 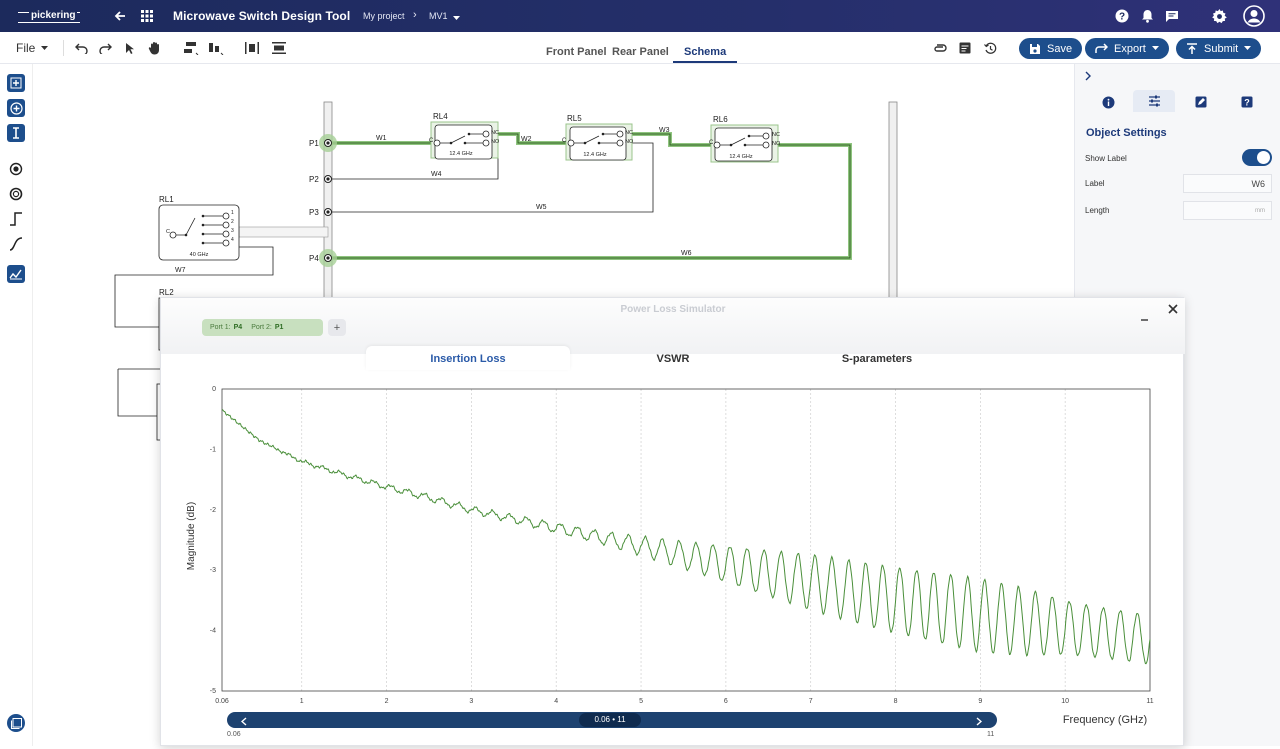 I want to click on submit-upload-icon, so click(x=1192, y=48).